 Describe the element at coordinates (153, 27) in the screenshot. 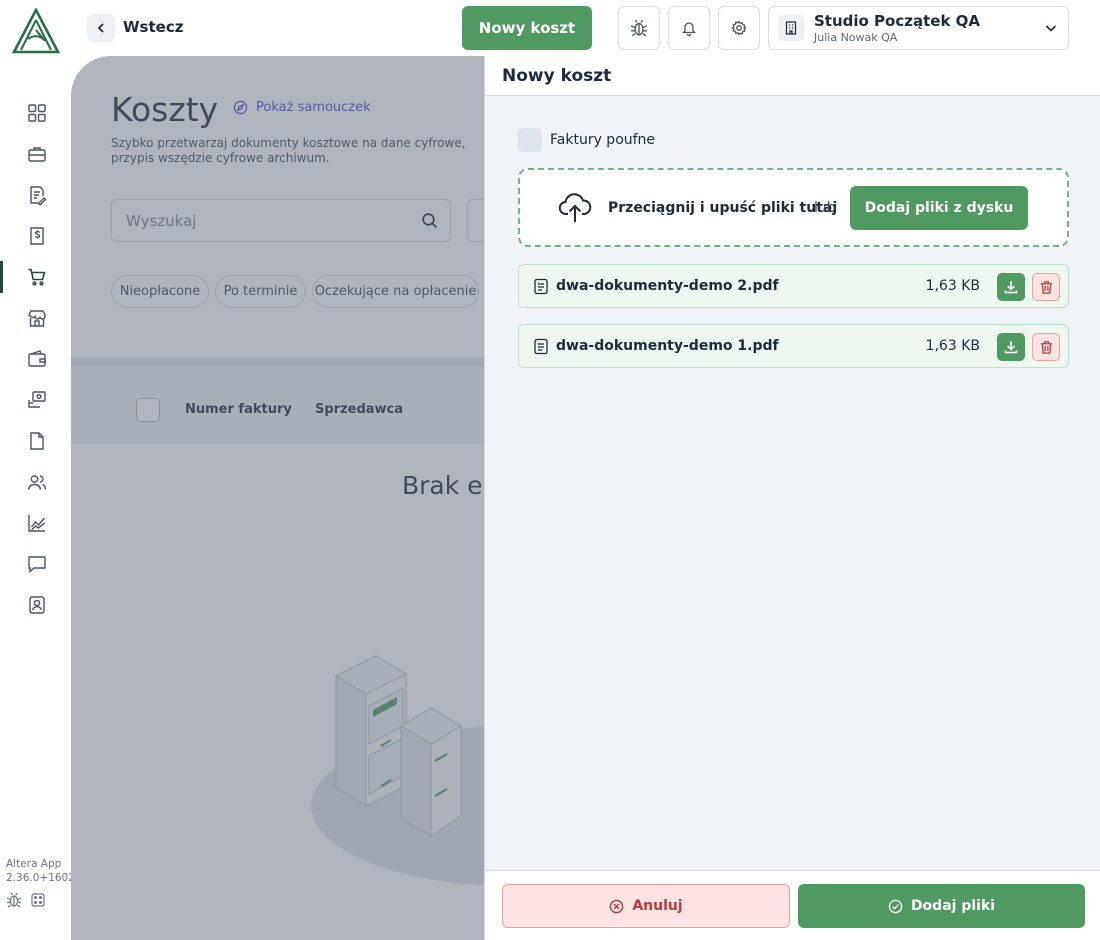

I see `back-label: Wstecz` at that location.